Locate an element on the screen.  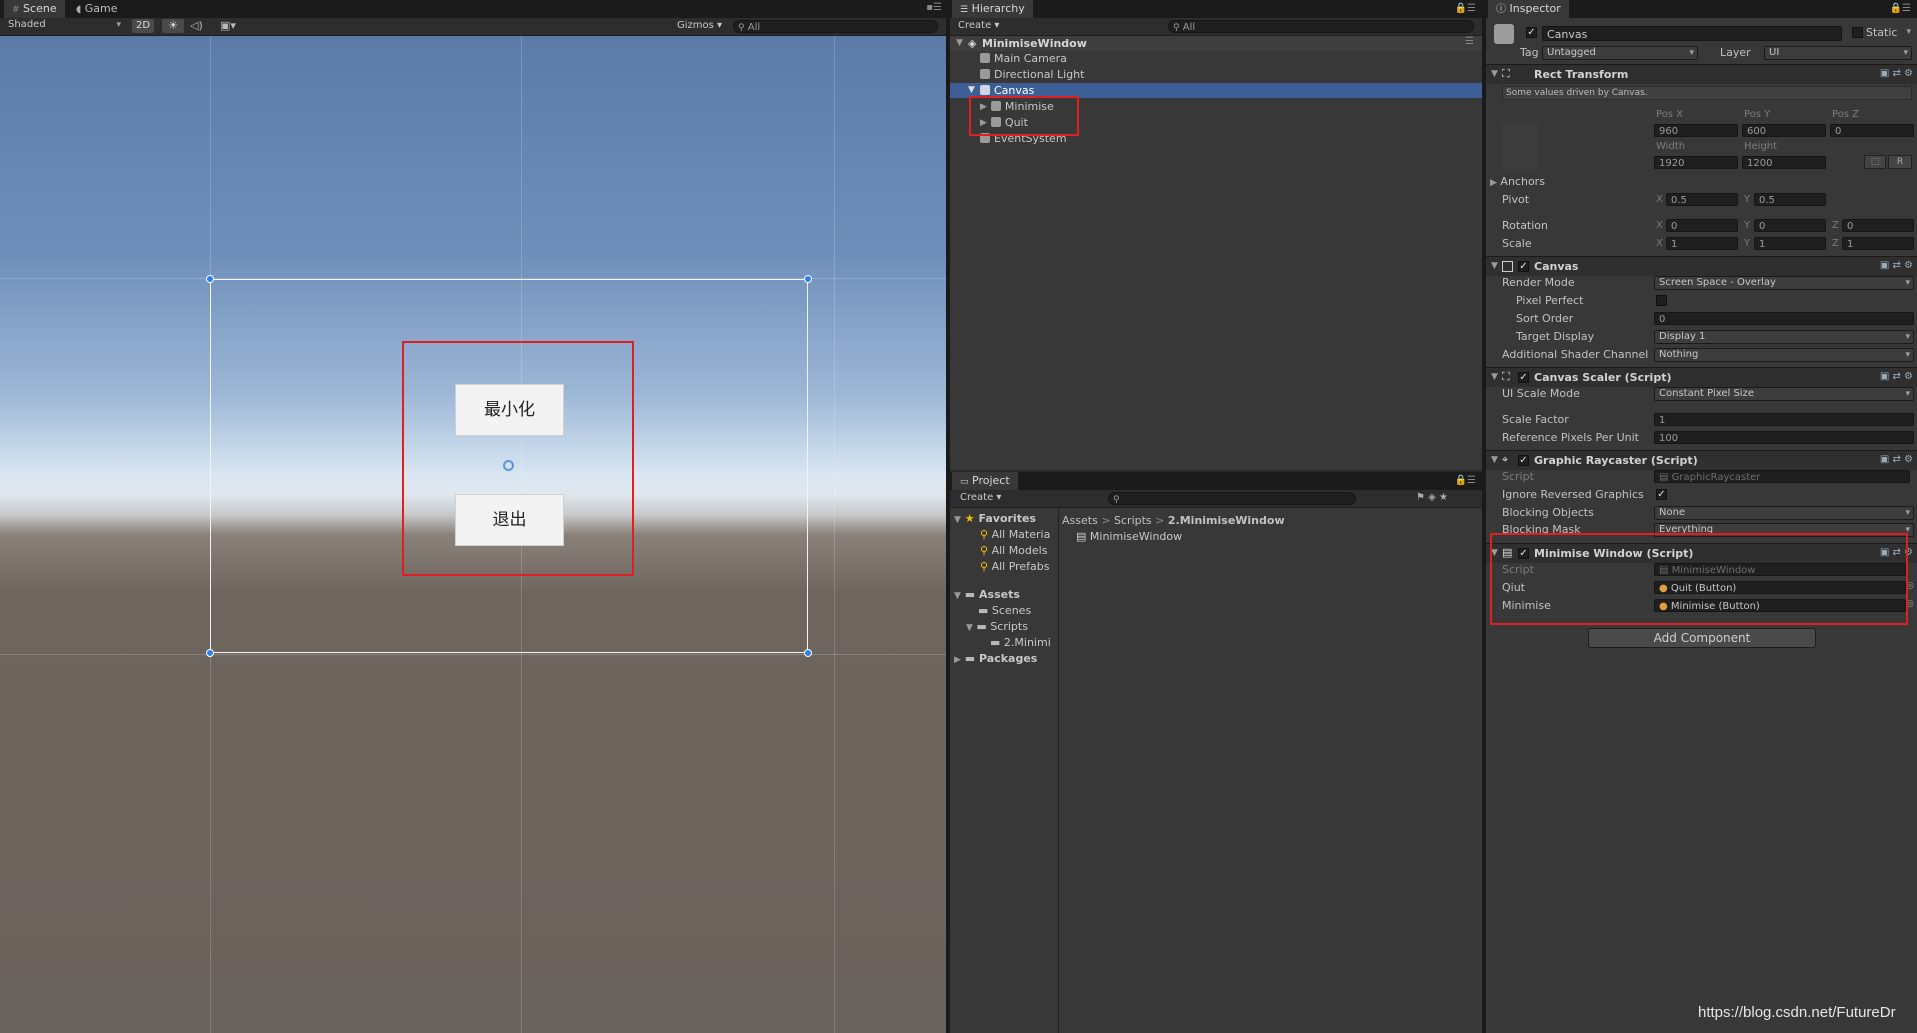
menu-icon: ☰ is located at coordinates (1469, 41).